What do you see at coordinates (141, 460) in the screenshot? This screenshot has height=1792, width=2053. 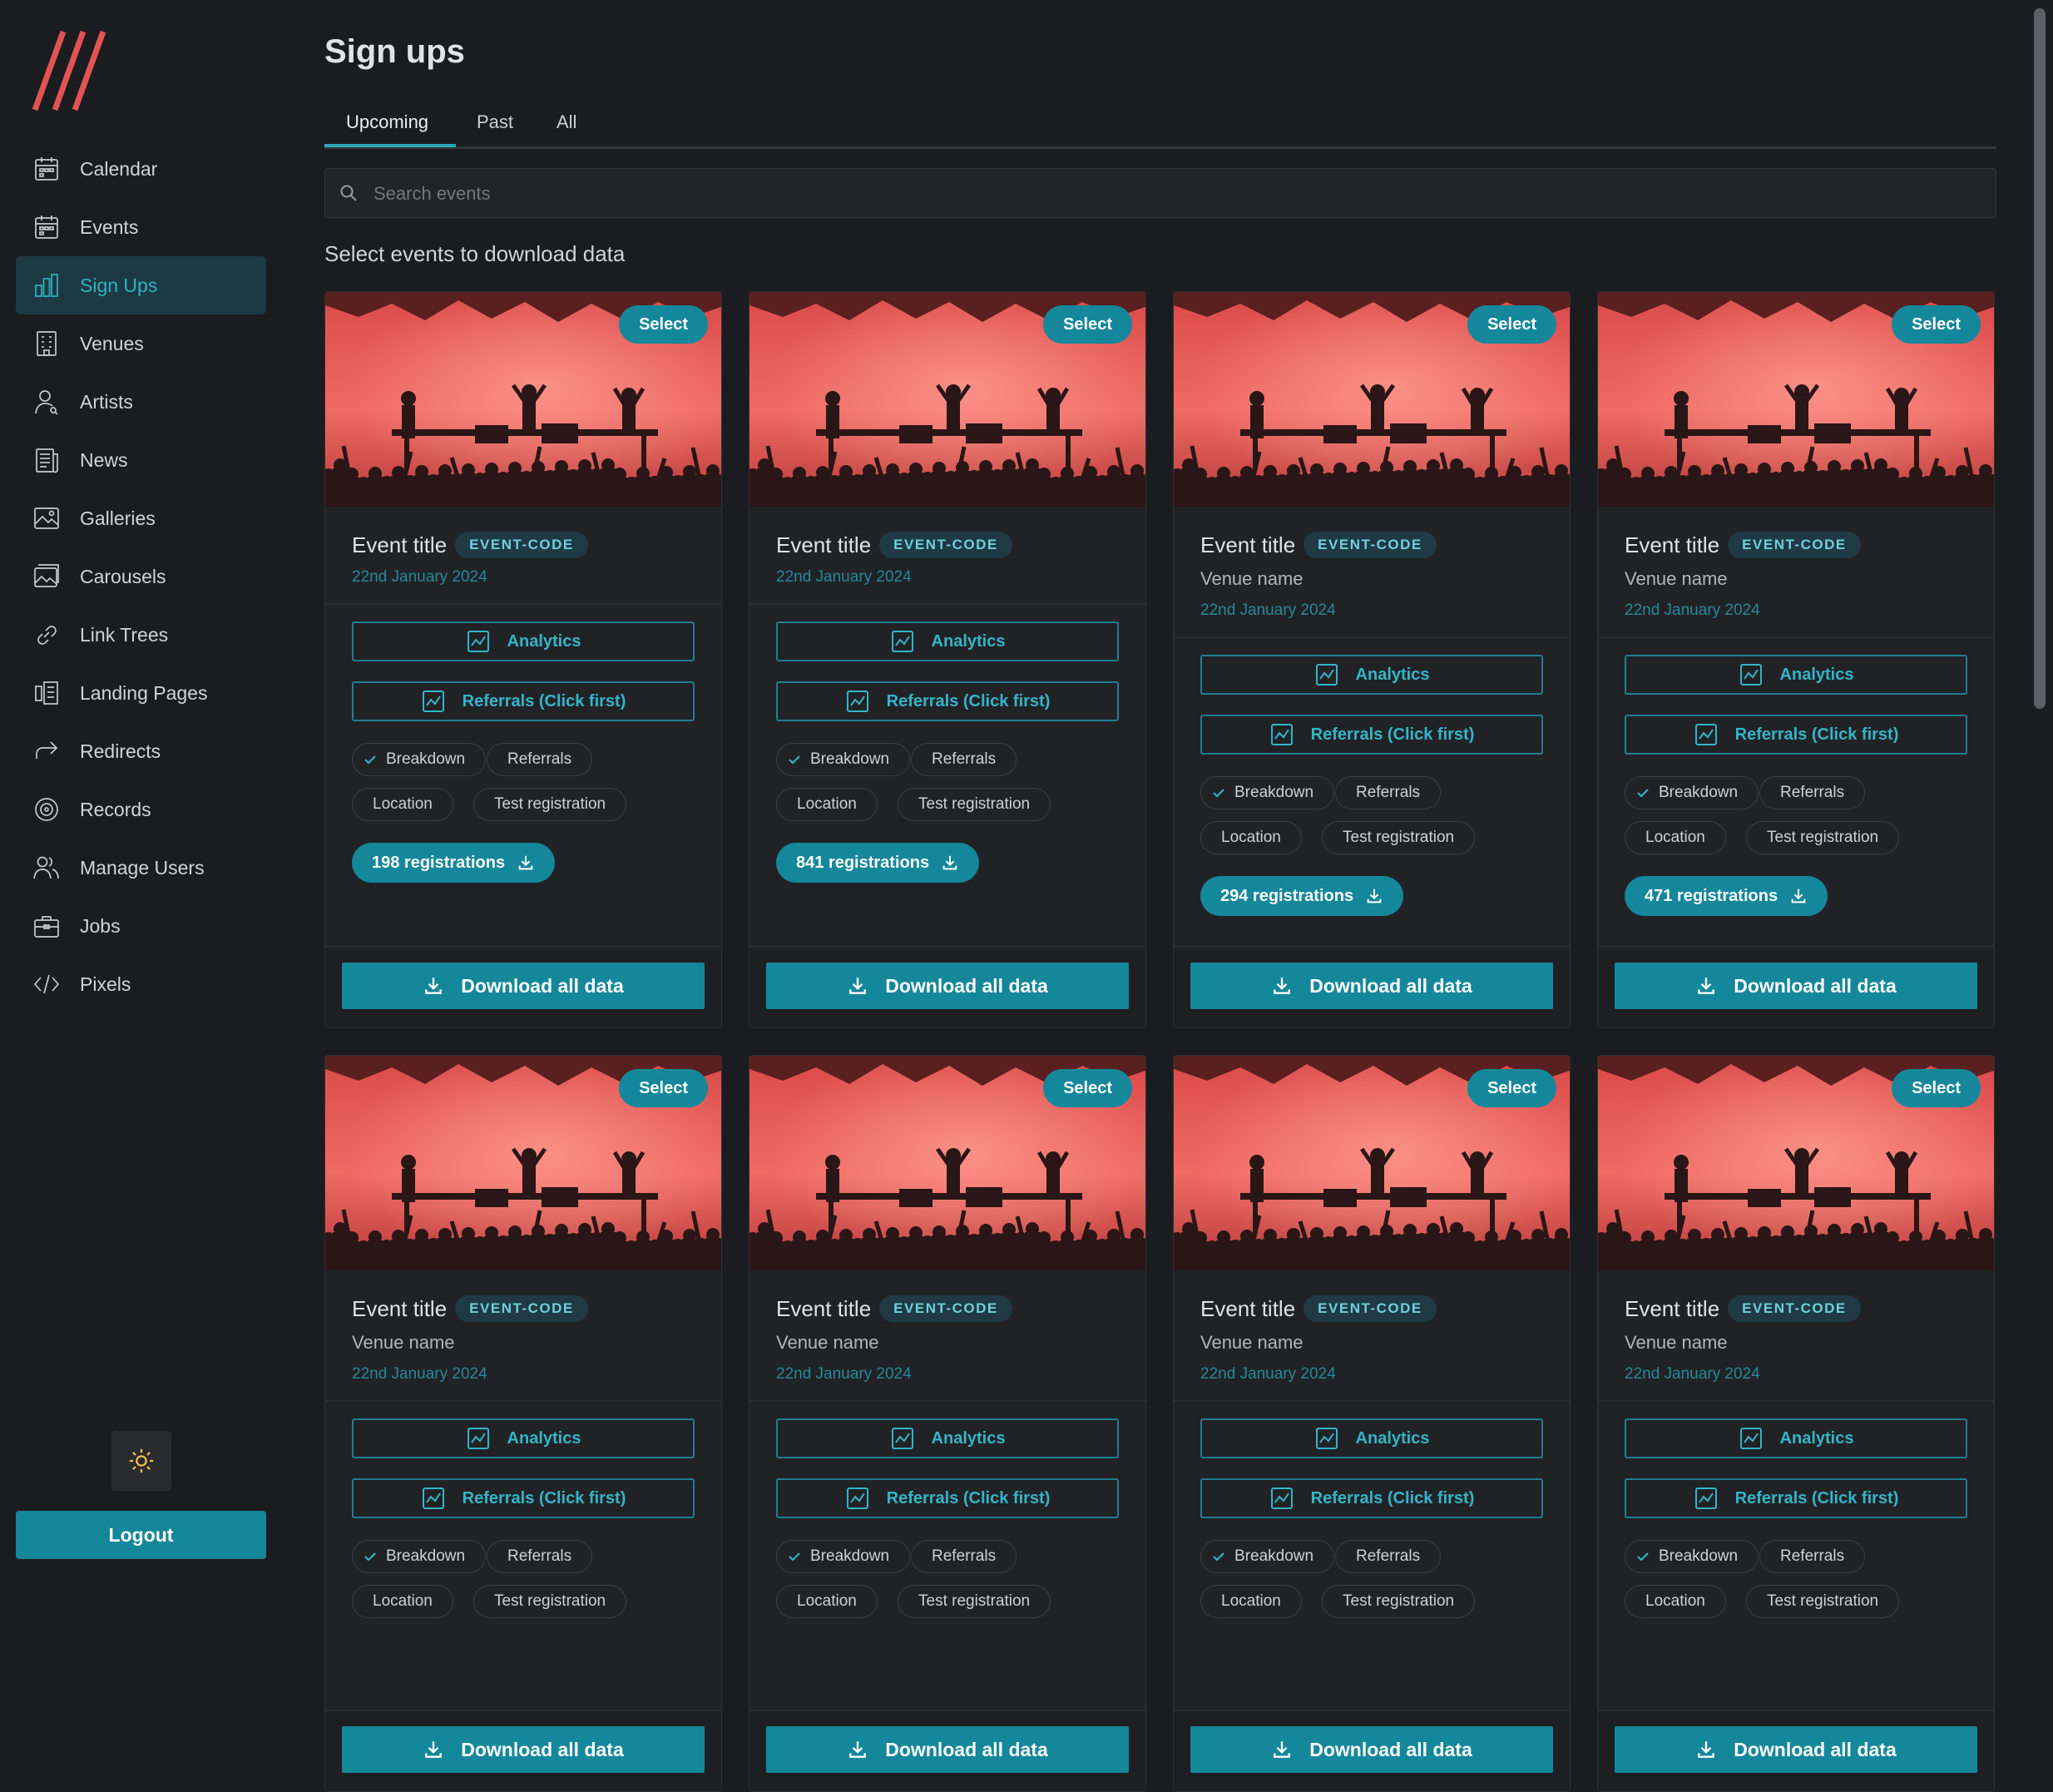 I see `sidebar-item-news: News` at bounding box center [141, 460].